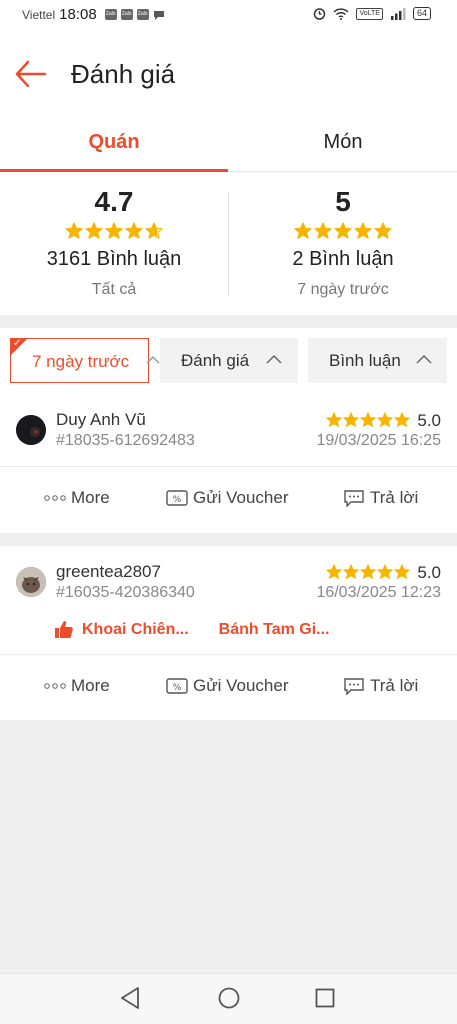 This screenshot has height=1024, width=457. What do you see at coordinates (39, 14) in the screenshot?
I see `carrier-label: Viettel` at bounding box center [39, 14].